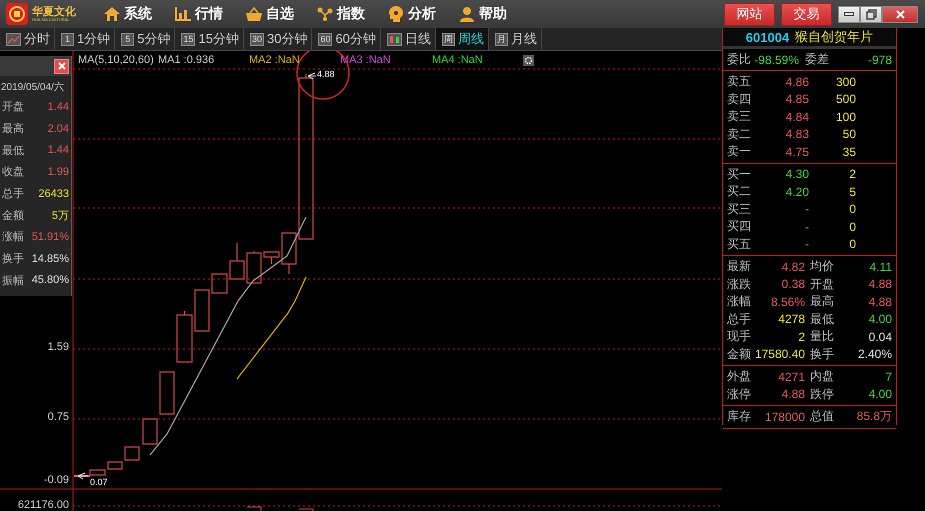  Describe the element at coordinates (874, 417) in the screenshot. I see `field-value: 85.8万` at that location.